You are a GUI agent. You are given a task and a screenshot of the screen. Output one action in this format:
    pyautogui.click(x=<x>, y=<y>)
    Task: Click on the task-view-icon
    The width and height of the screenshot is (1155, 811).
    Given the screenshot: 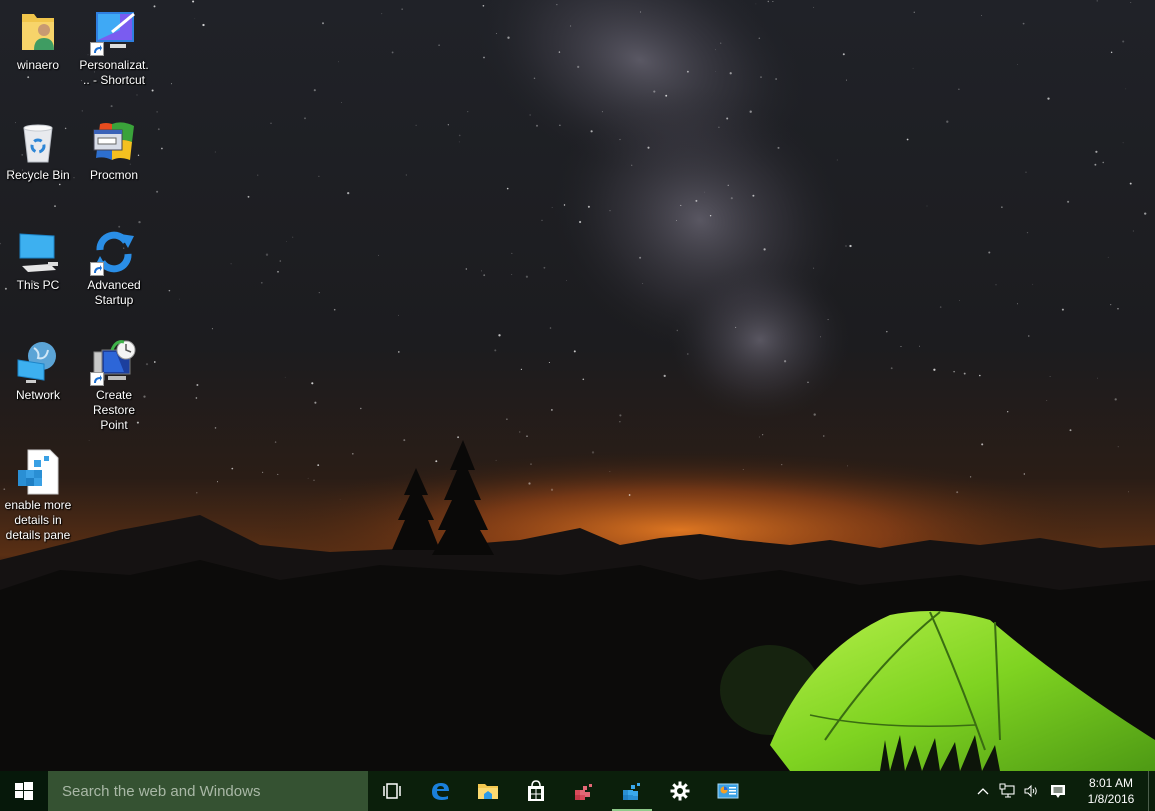 What is the action you would take?
    pyautogui.click(x=392, y=791)
    